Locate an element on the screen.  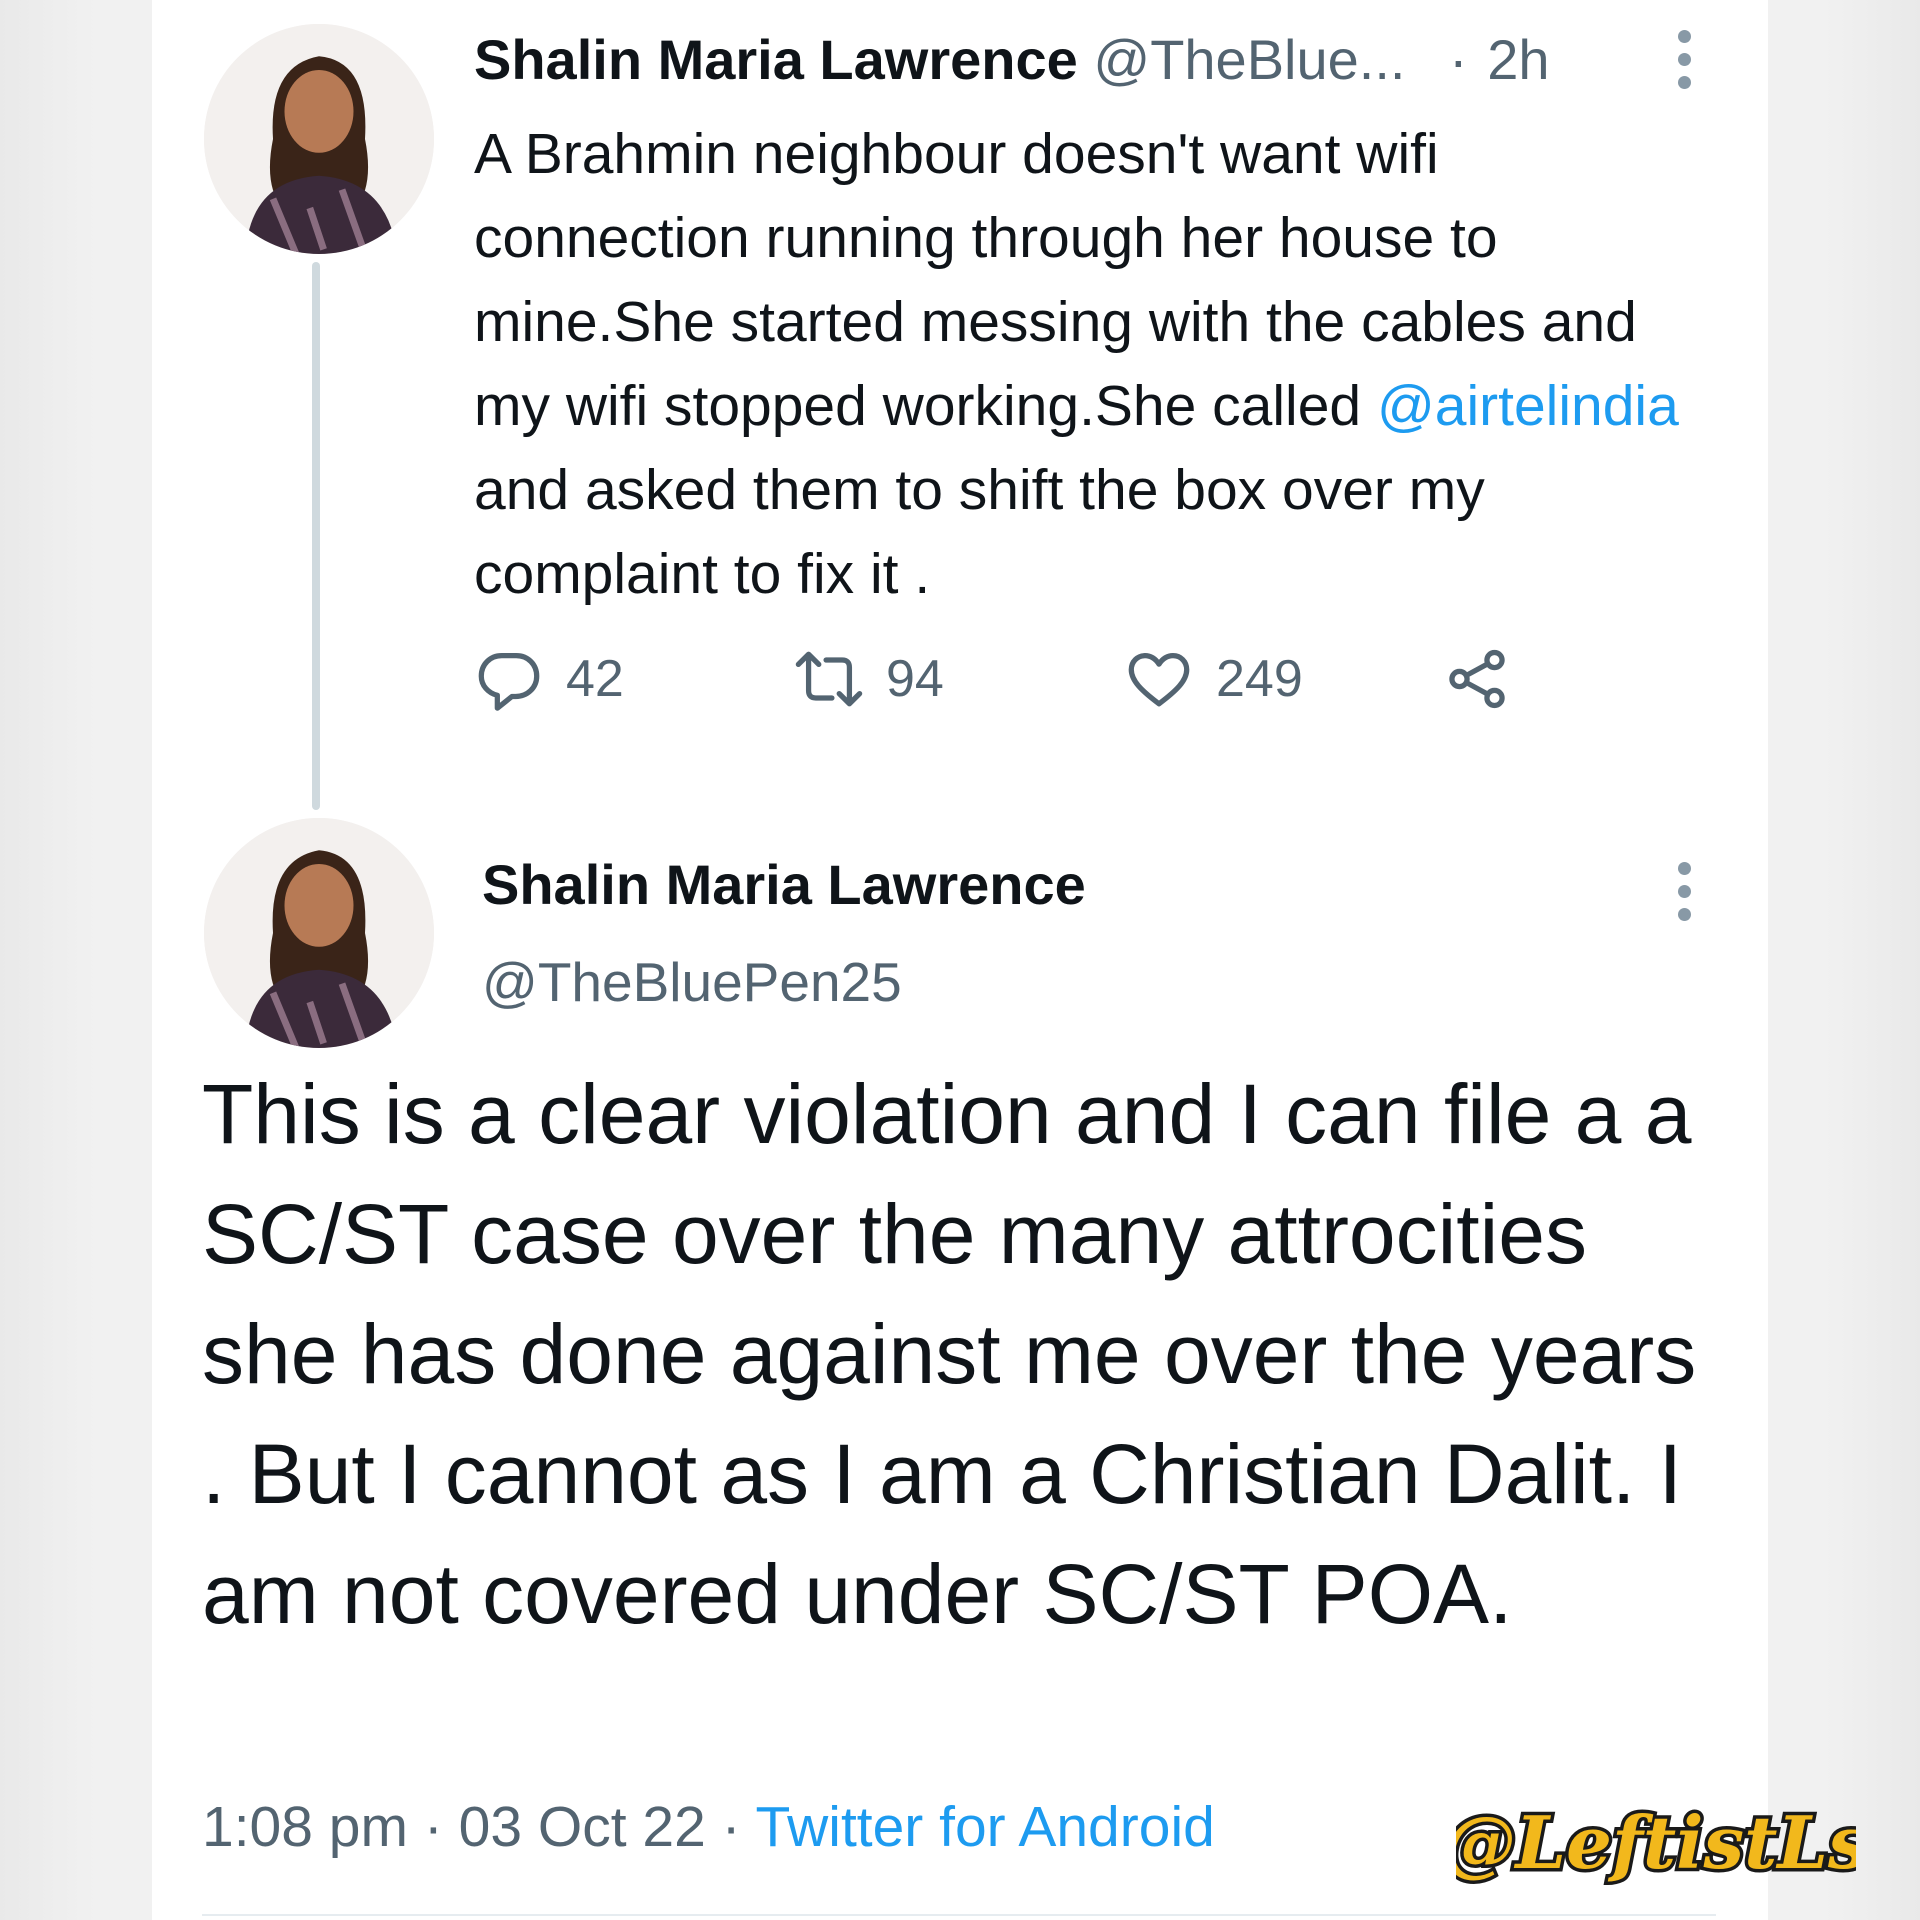
share-button is located at coordinates (1488, 679).